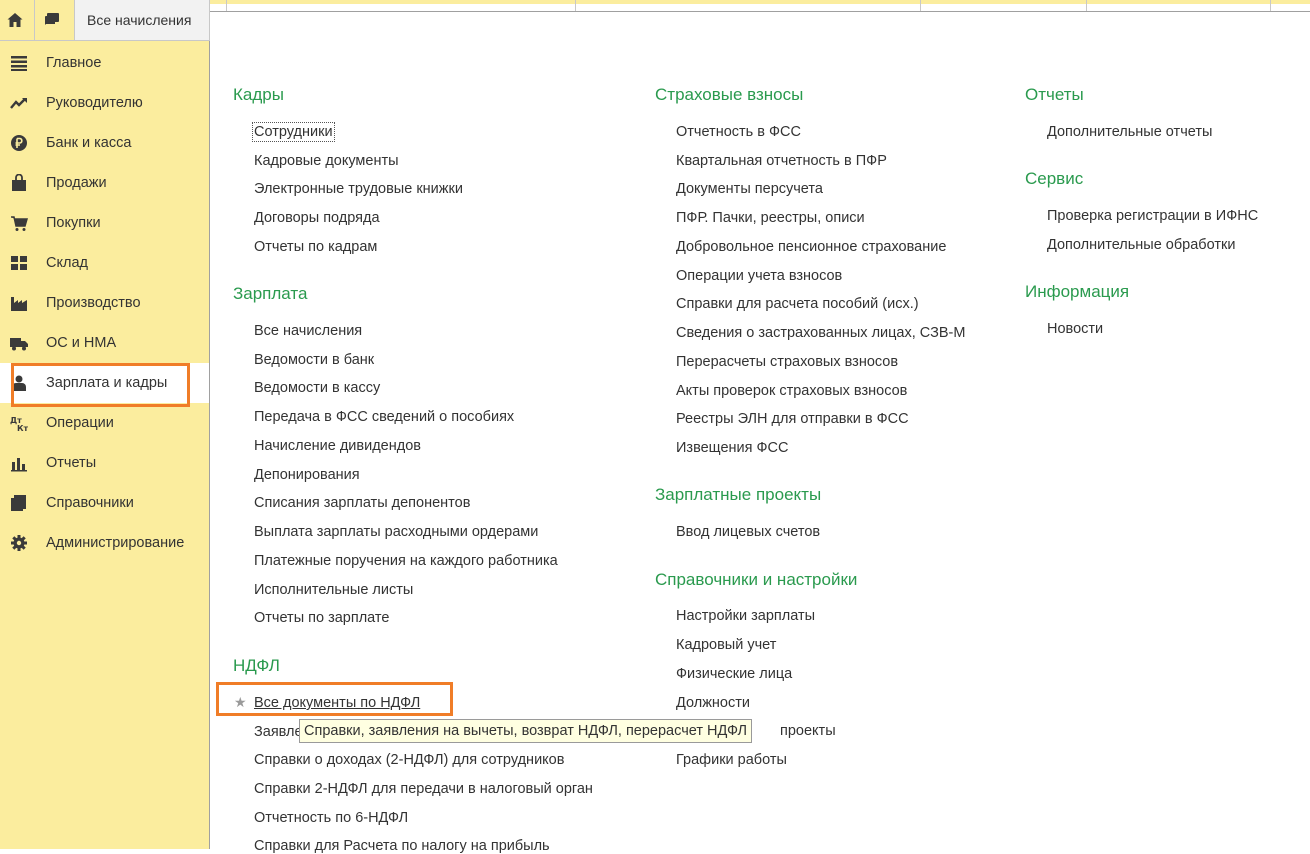 The image size is (1310, 854). I want to click on link-salary-projects-partial: проекты, so click(808, 731).